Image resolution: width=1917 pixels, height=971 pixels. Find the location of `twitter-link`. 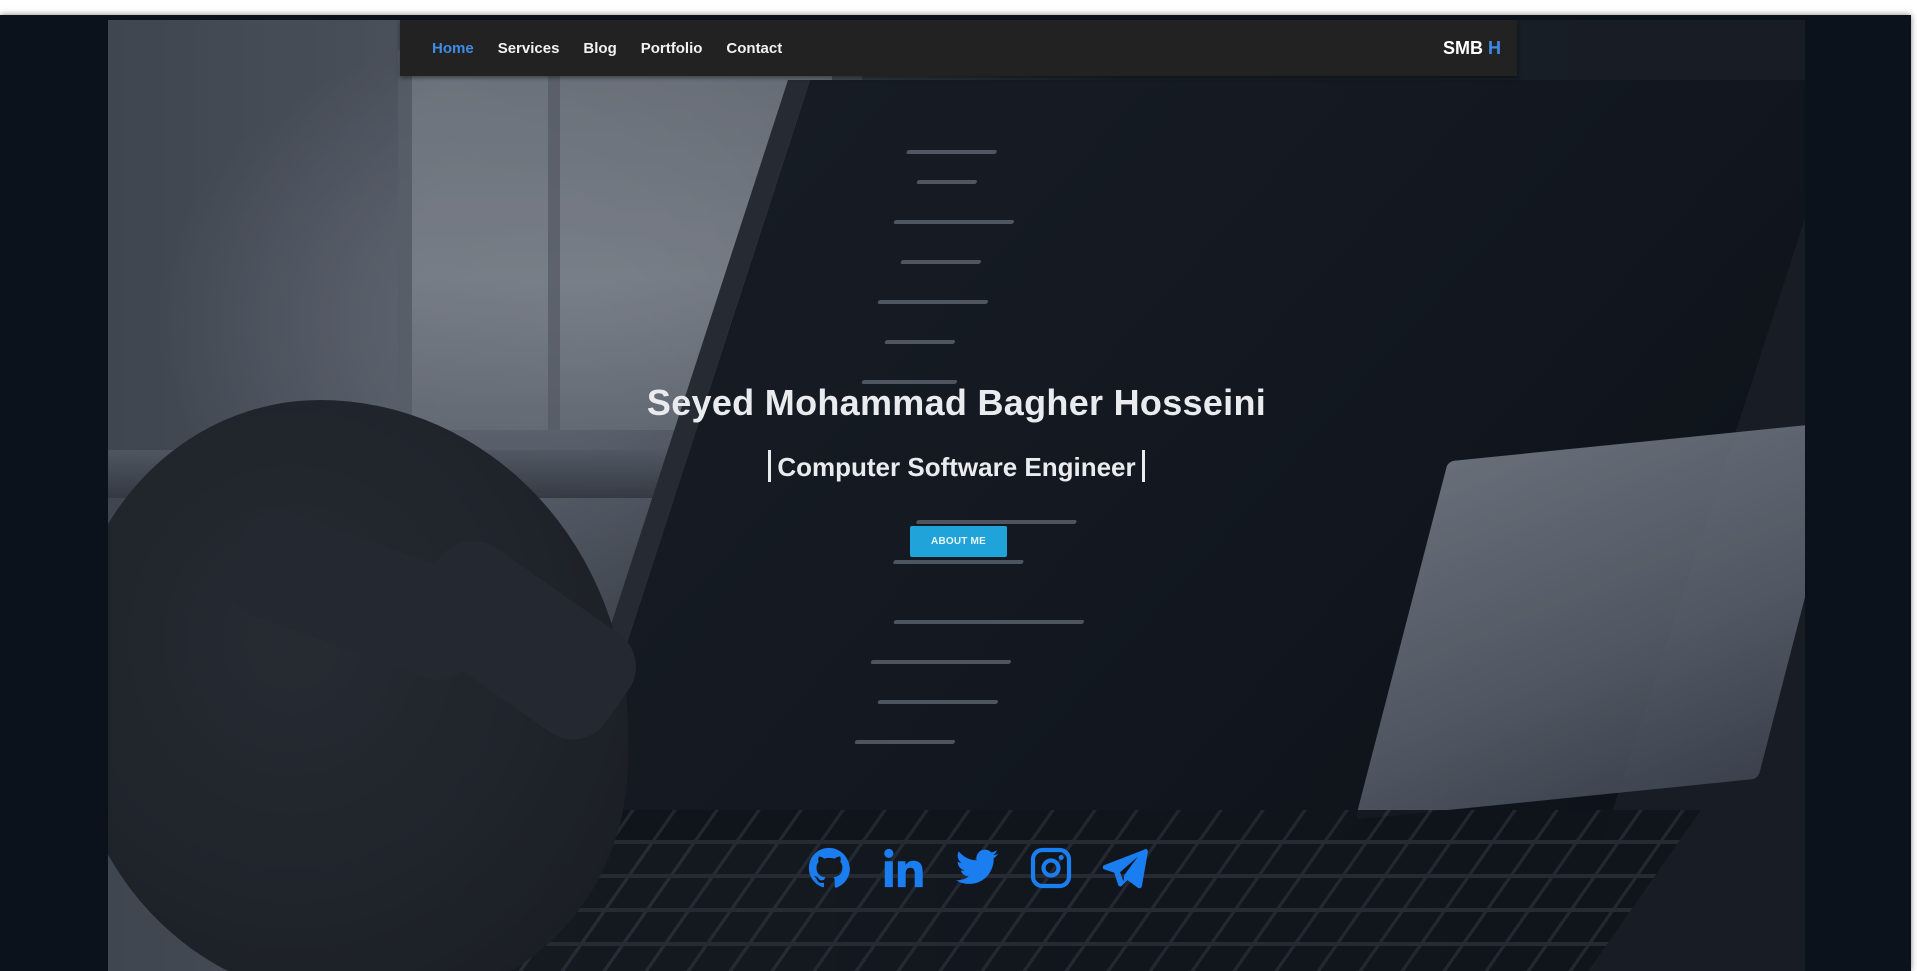

twitter-link is located at coordinates (977, 868).